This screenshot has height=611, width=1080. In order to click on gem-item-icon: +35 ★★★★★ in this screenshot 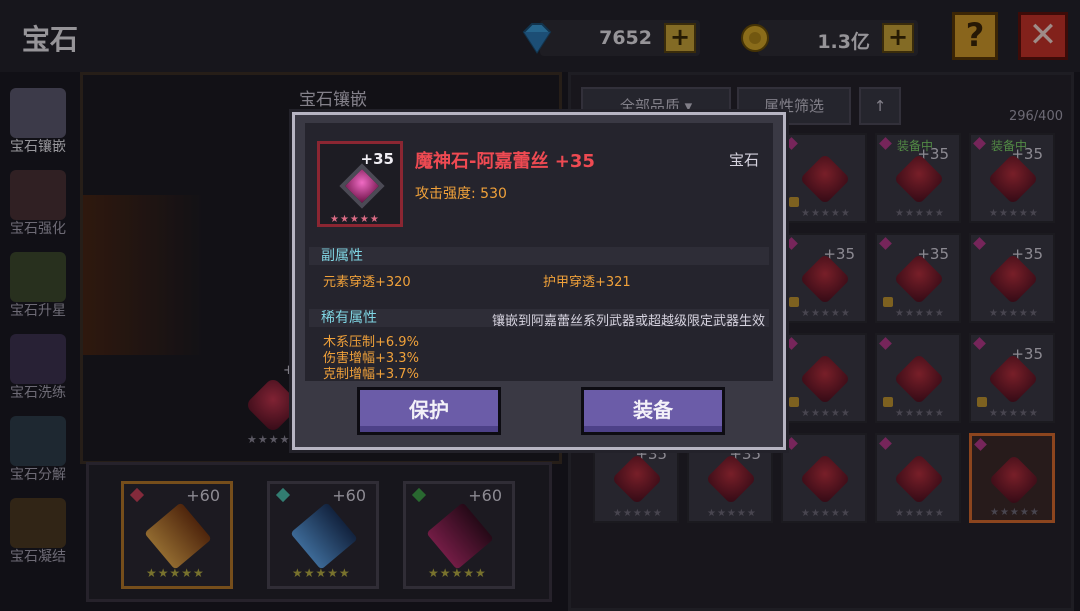, I will do `click(360, 184)`.